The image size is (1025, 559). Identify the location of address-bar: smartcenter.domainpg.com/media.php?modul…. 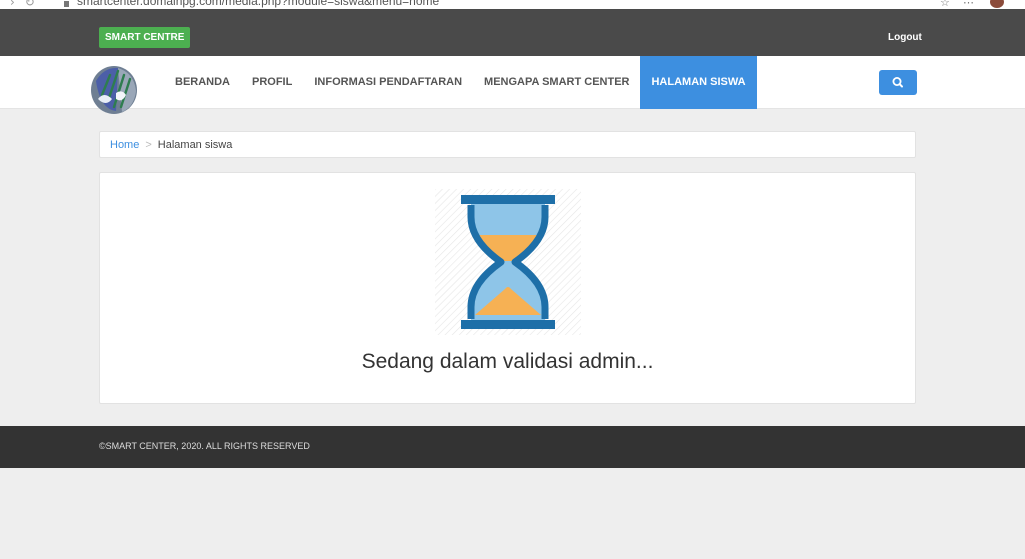
(258, 4).